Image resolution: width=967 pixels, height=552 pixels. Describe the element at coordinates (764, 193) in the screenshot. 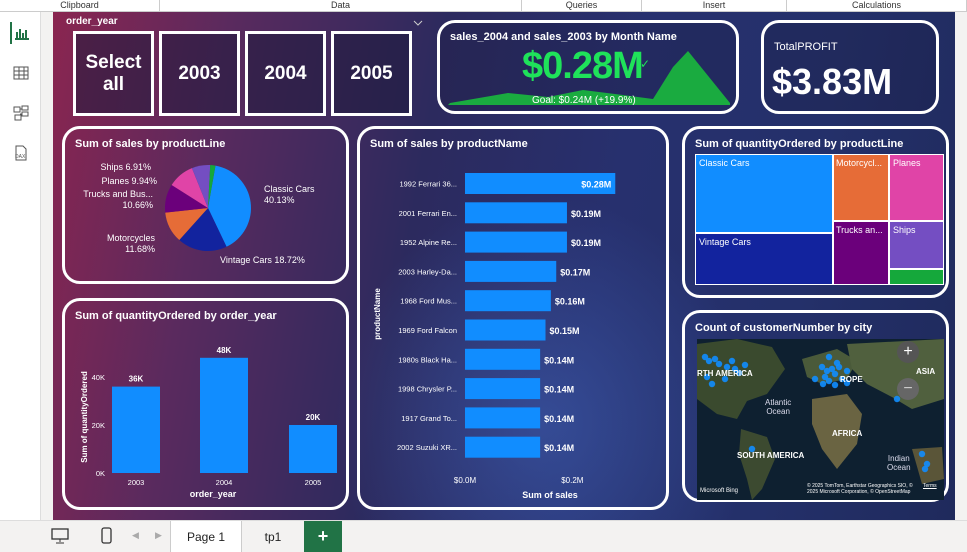

I see `treemap-cell-classic-cars: Classic Cars` at that location.